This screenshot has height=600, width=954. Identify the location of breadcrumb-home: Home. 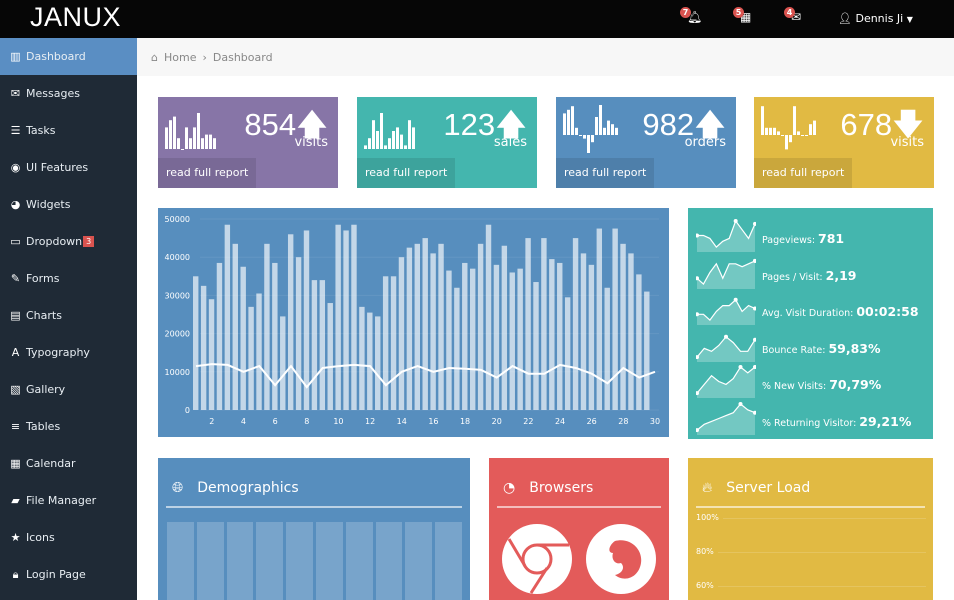
(180, 57).